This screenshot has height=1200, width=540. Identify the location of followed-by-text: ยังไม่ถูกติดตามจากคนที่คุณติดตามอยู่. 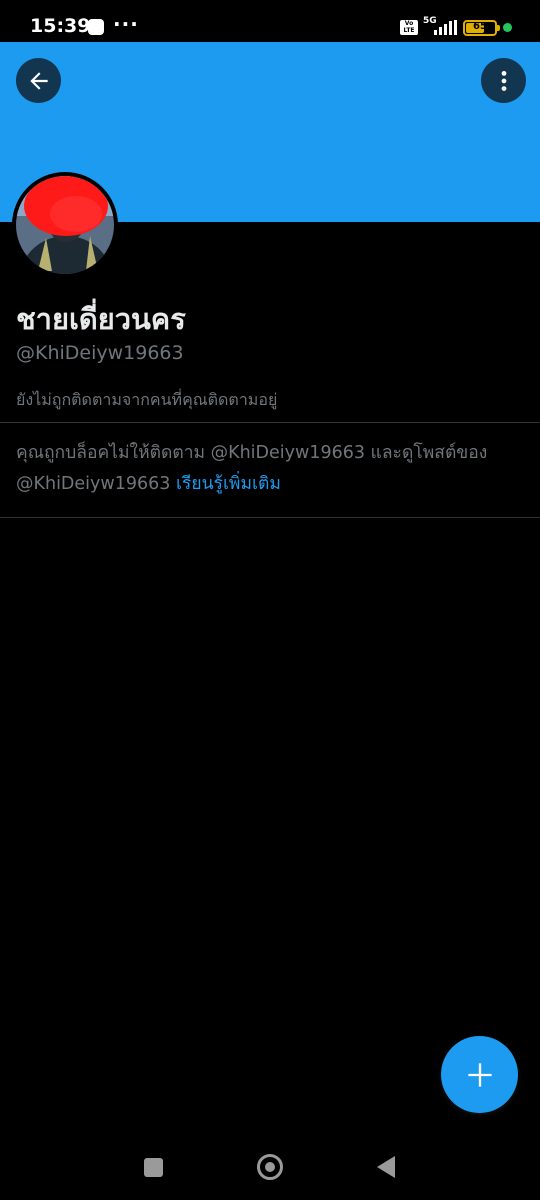
(147, 399).